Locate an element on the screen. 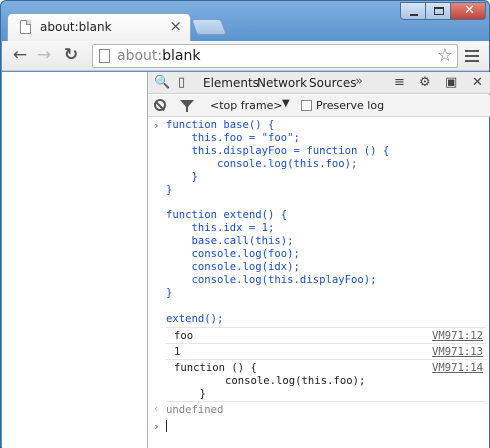  code-line: function base() { is located at coordinates (220, 125).